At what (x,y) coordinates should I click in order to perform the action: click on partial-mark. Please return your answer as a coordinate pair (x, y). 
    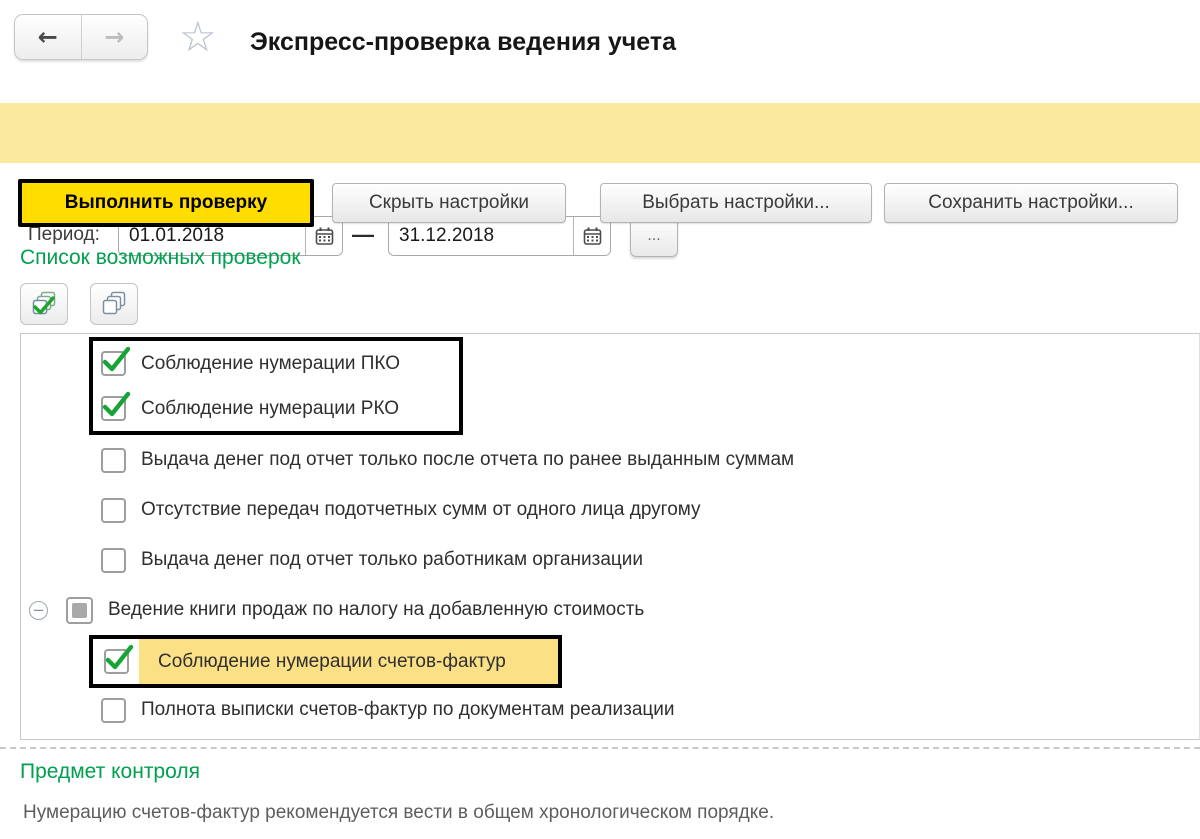
    Looking at the image, I should click on (79, 610).